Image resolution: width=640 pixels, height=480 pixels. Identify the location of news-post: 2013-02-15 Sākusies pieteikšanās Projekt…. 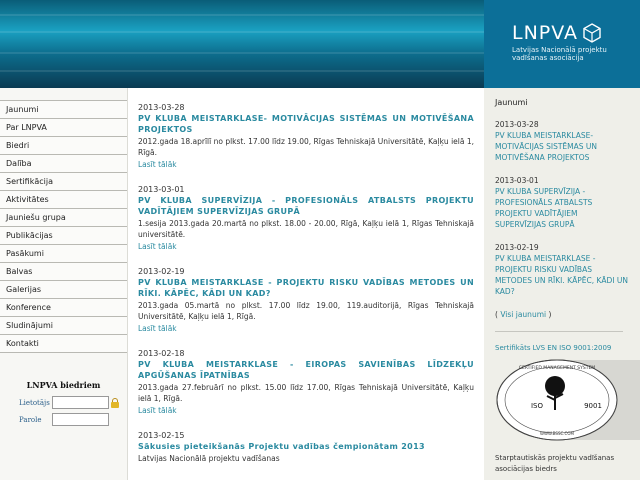
(306, 447).